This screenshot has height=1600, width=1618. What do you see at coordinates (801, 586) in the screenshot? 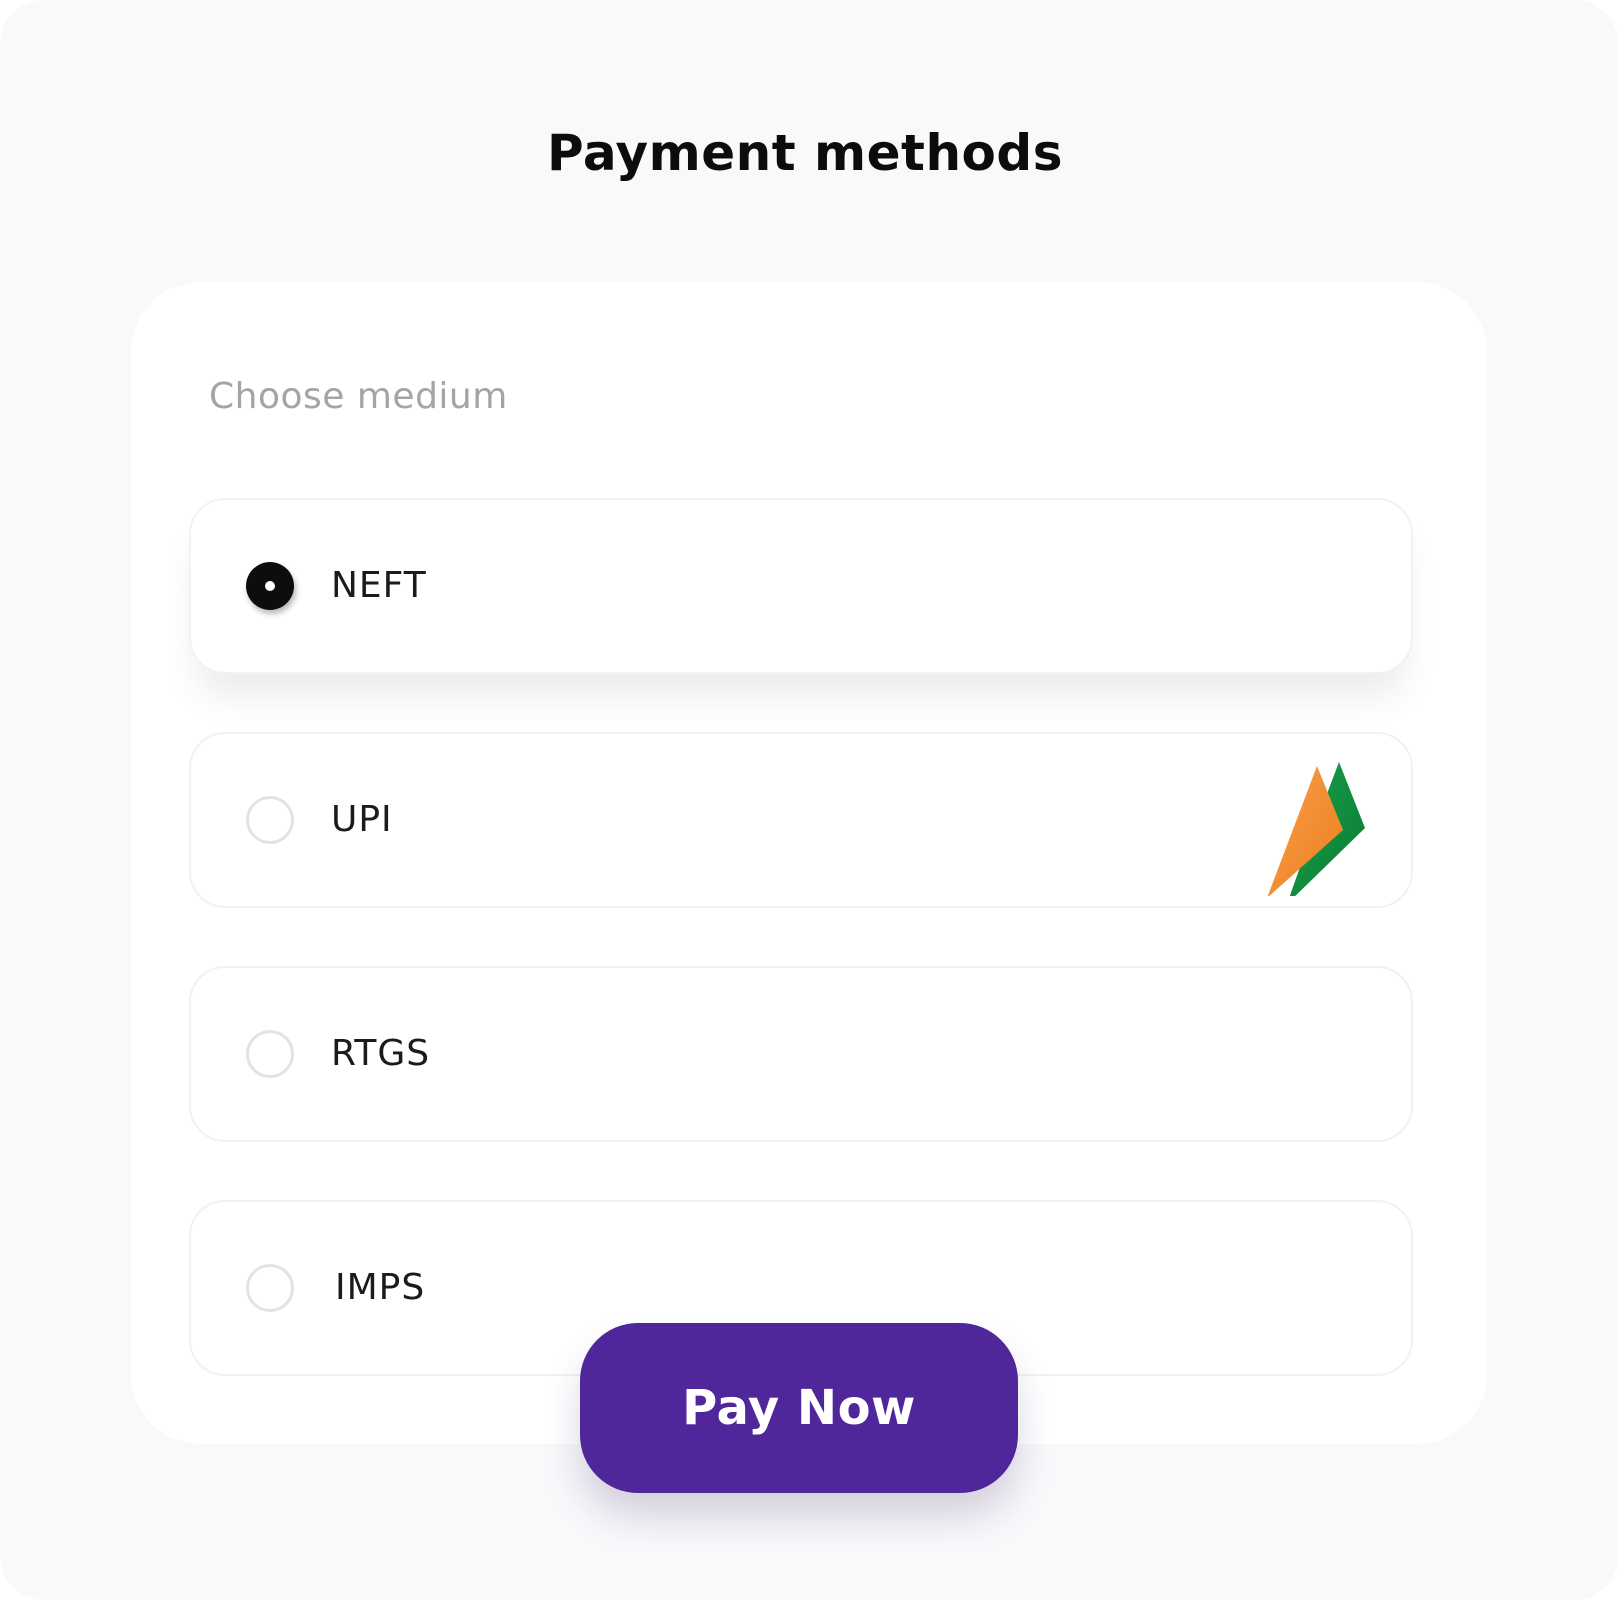
I see `payment-option-neft: NEFT` at bounding box center [801, 586].